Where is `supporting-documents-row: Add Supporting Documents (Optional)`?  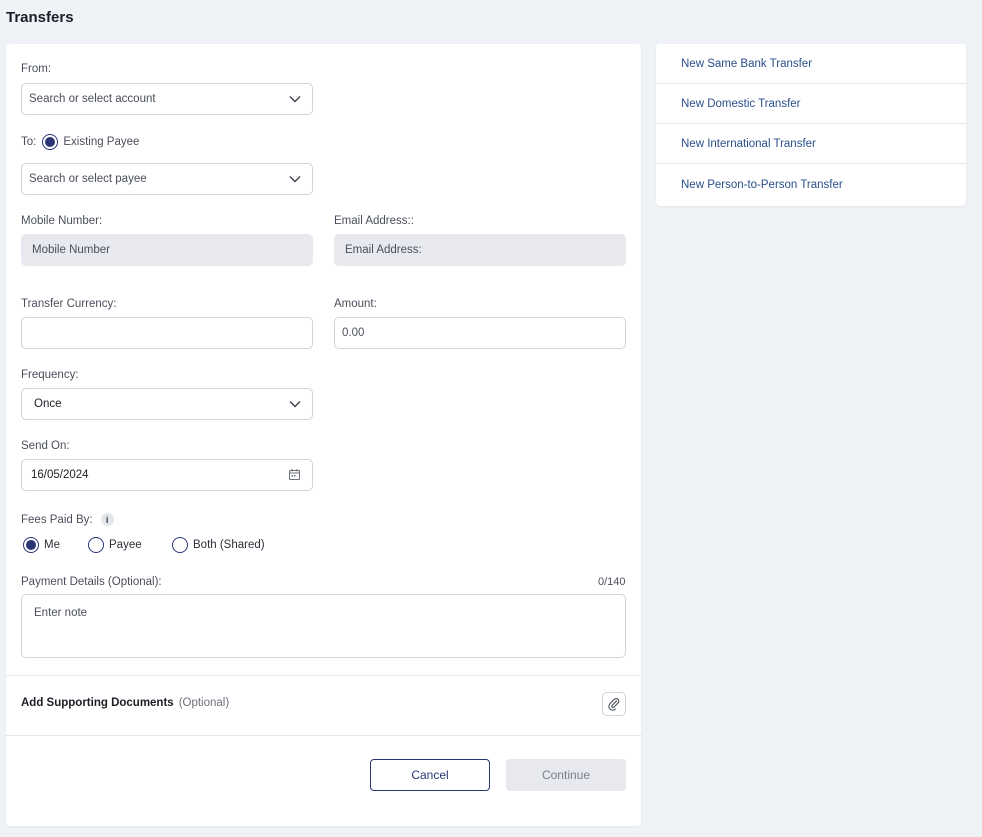
supporting-documents-row: Add Supporting Documents (Optional) is located at coordinates (125, 703).